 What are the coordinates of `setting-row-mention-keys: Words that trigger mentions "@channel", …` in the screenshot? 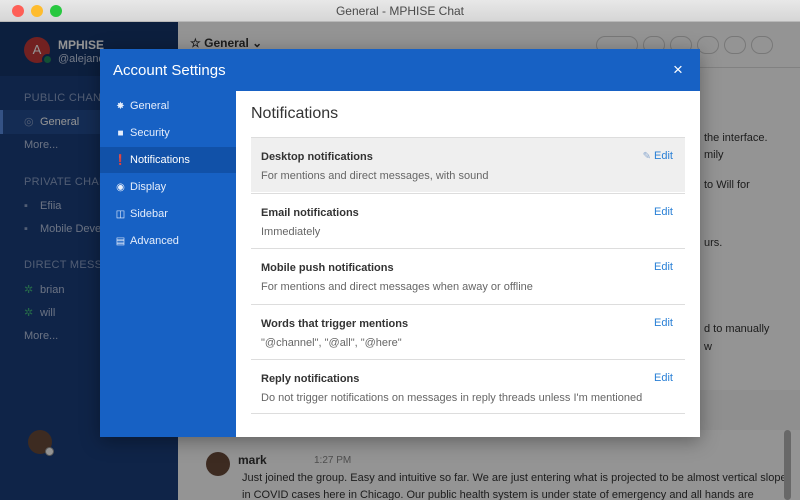 It's located at (468, 331).